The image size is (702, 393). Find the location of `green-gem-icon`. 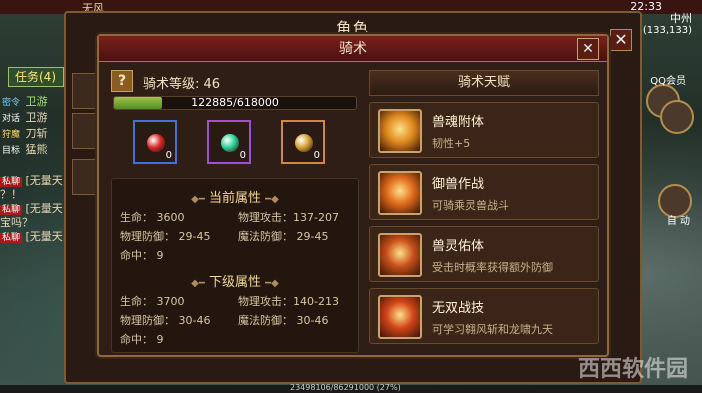

green-gem-icon is located at coordinates (230, 143).